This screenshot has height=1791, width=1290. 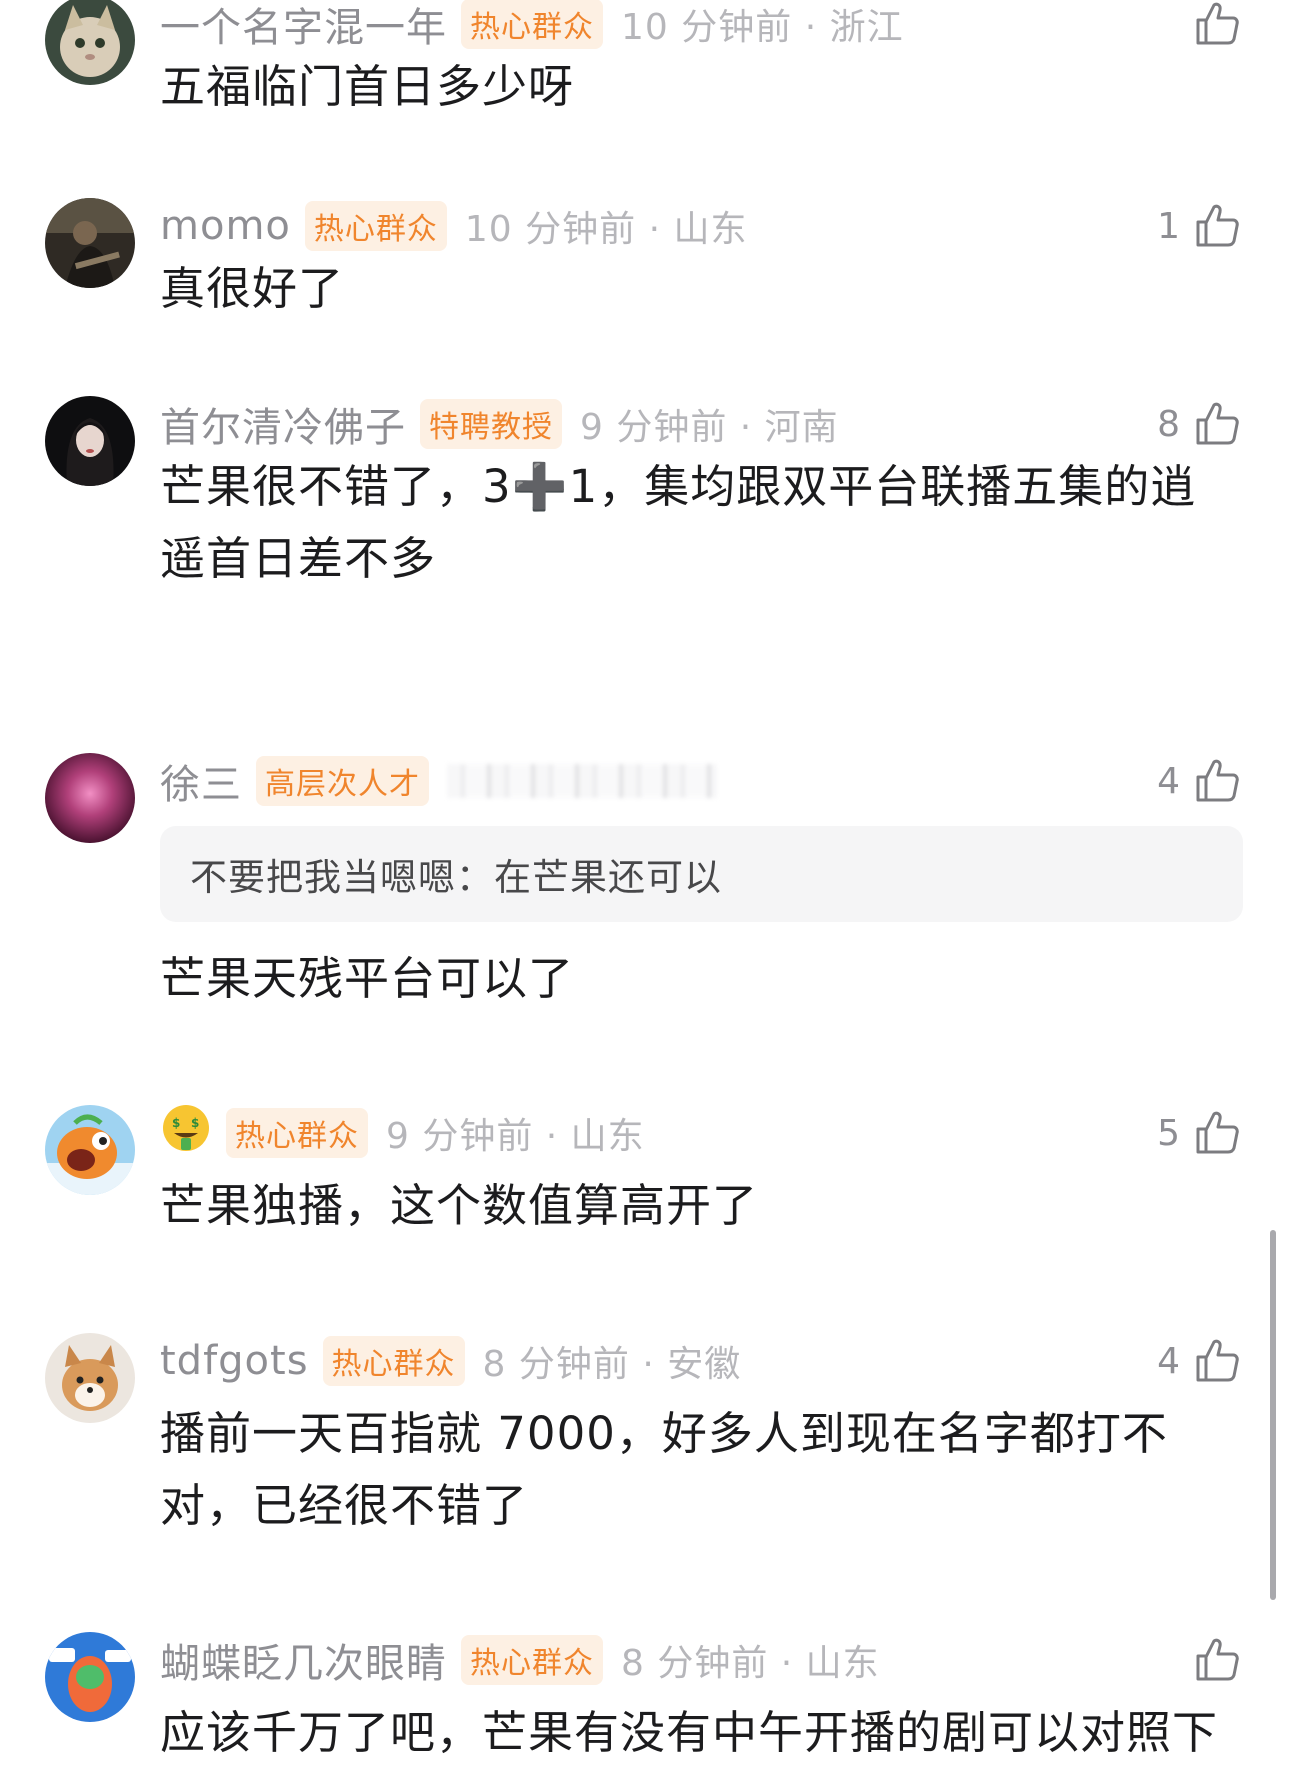 What do you see at coordinates (664, 1469) in the screenshot?
I see `comment-text: 播前一天百指就 7000，好多人到现在名字都打不对，已经很不错了` at bounding box center [664, 1469].